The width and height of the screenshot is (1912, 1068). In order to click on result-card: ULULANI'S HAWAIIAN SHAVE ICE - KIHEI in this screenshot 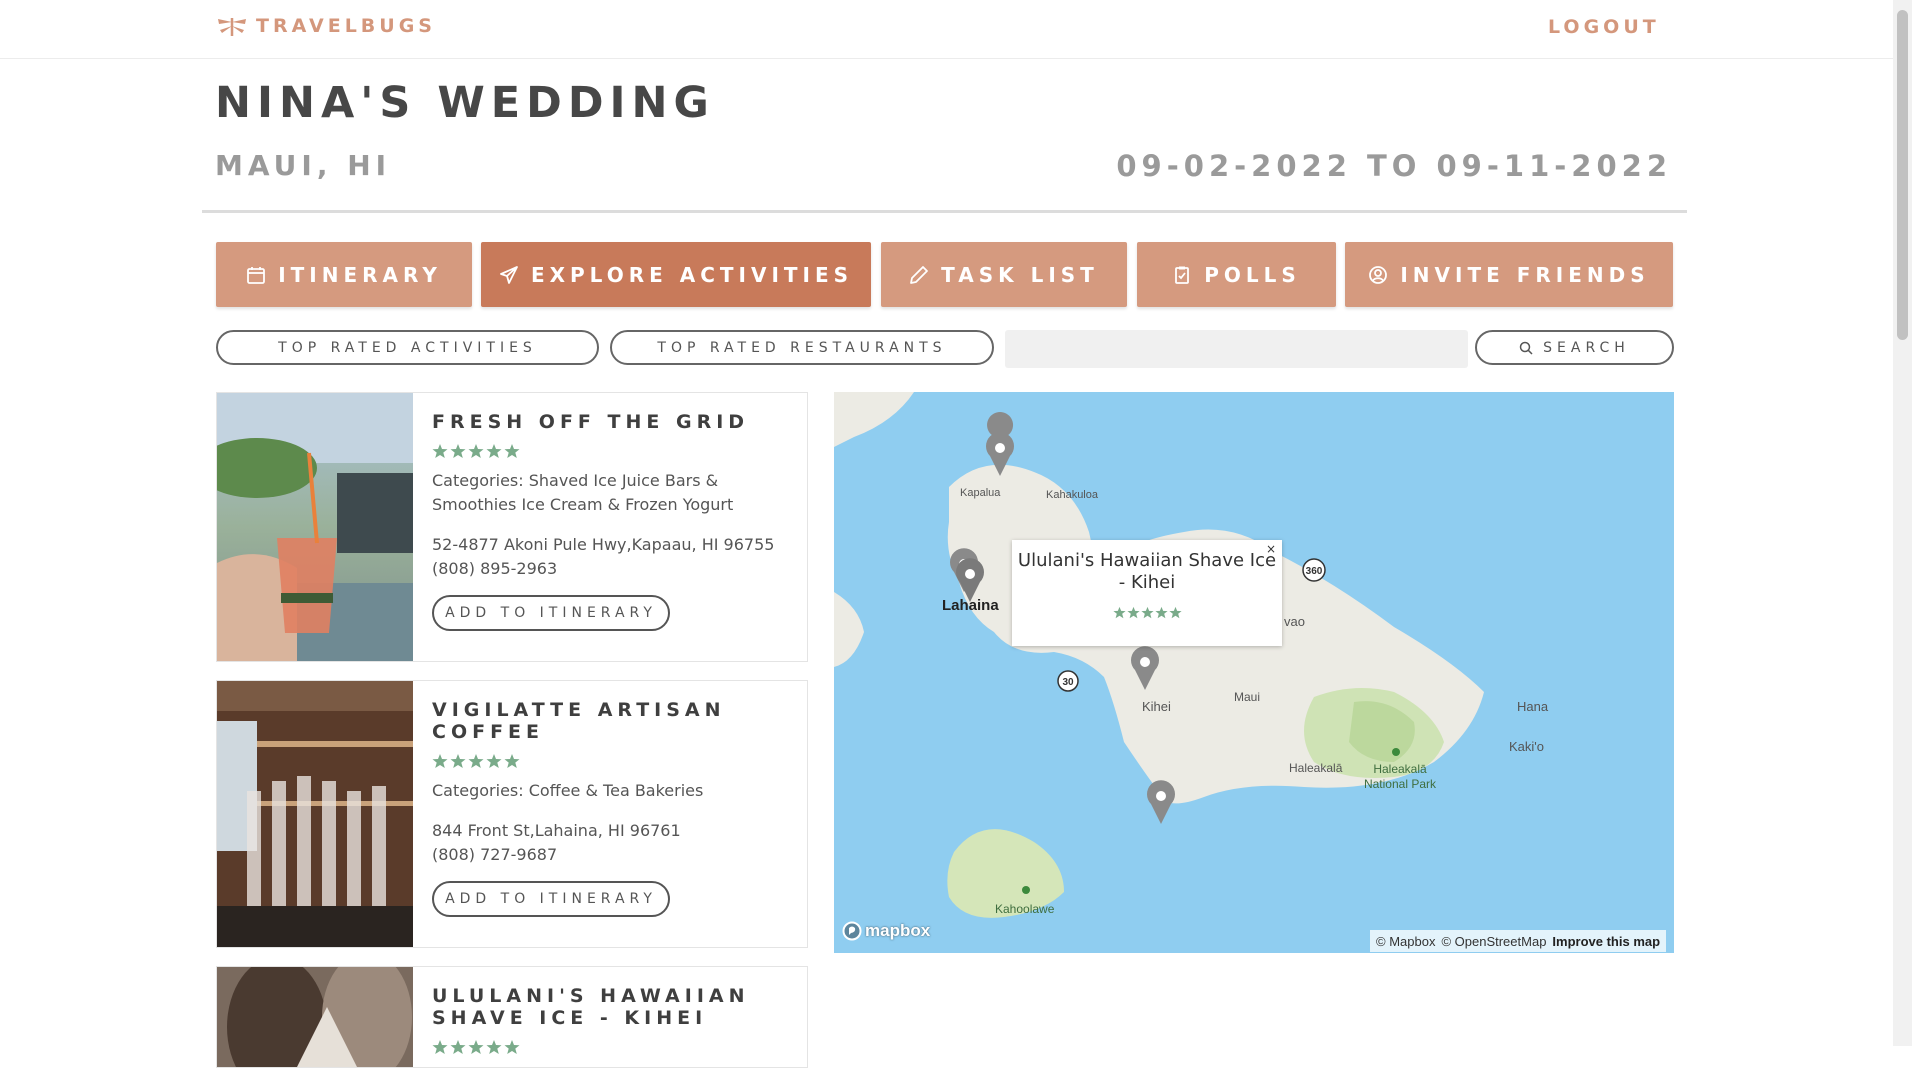, I will do `click(512, 1017)`.